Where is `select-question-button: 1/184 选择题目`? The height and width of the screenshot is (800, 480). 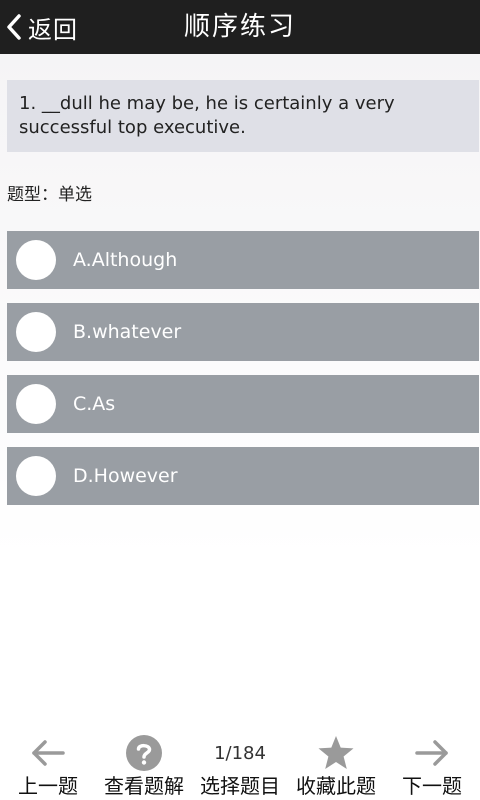
select-question-button: 1/184 选择题目 is located at coordinates (240, 764).